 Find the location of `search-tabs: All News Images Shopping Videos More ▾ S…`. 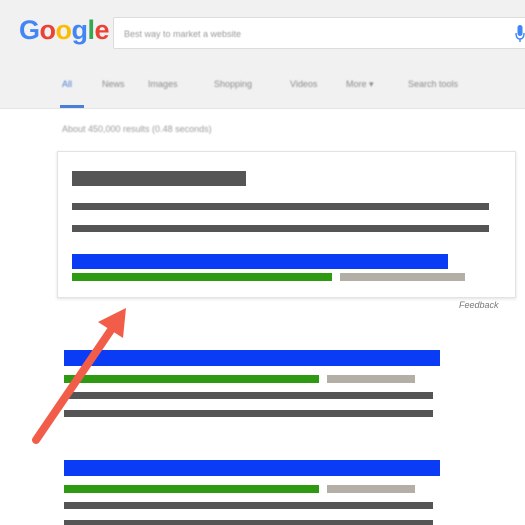

search-tabs: All News Images Shopping Videos More ▾ S… is located at coordinates (262, 85).